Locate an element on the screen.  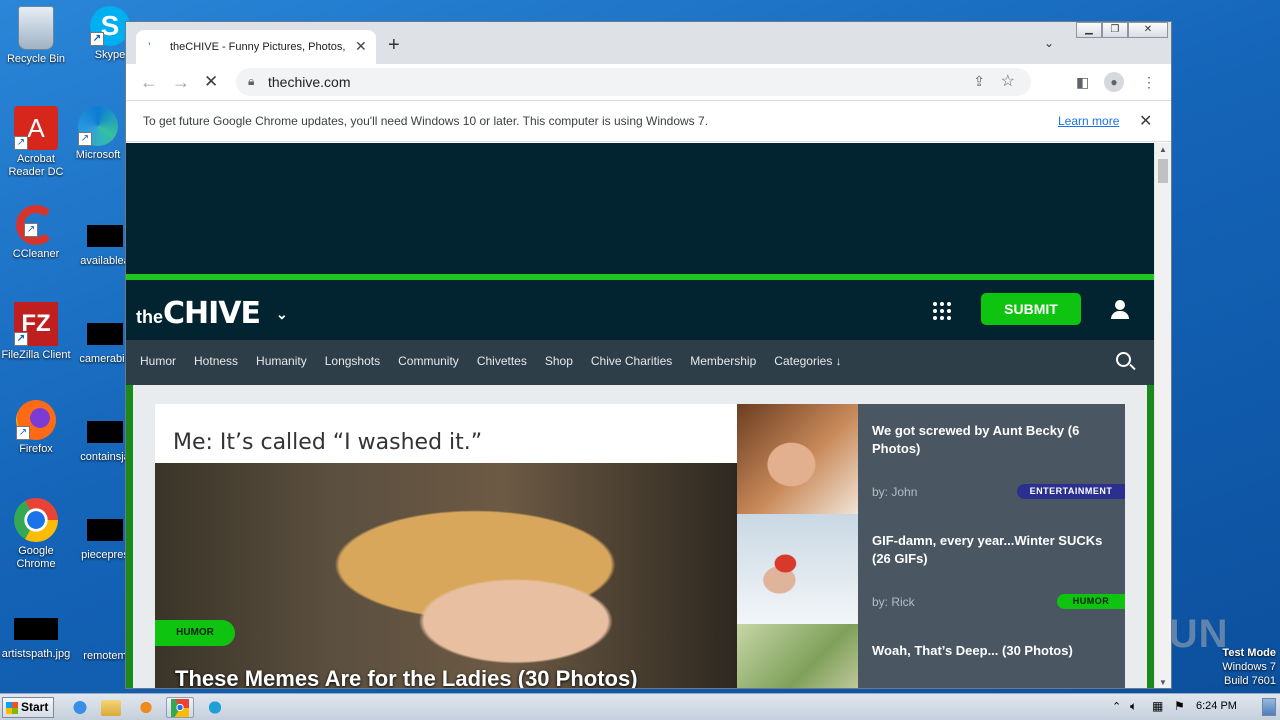
hero-category-tag: HUMOR is located at coordinates (195, 633).